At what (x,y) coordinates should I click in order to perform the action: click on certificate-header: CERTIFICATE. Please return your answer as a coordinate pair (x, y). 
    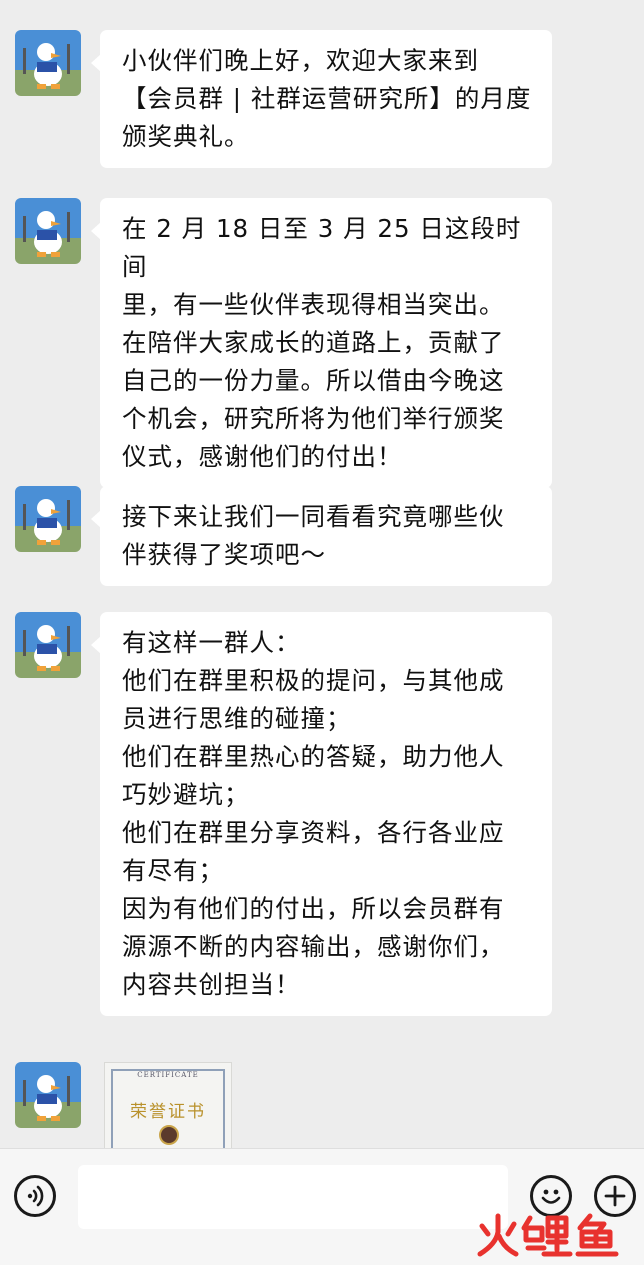
    Looking at the image, I should click on (168, 1075).